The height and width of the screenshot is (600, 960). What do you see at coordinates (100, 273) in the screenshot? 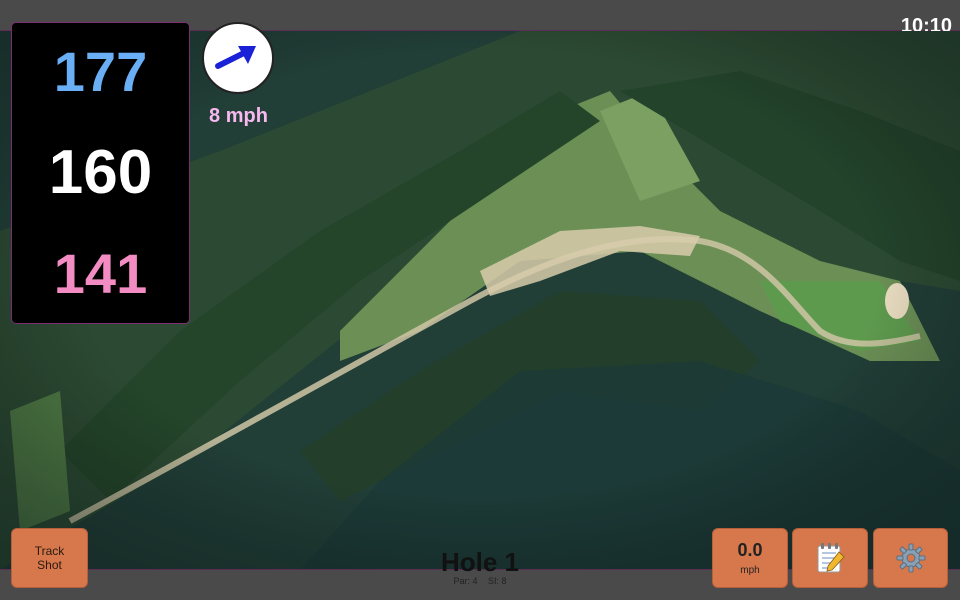
I see `distance-front: 141` at bounding box center [100, 273].